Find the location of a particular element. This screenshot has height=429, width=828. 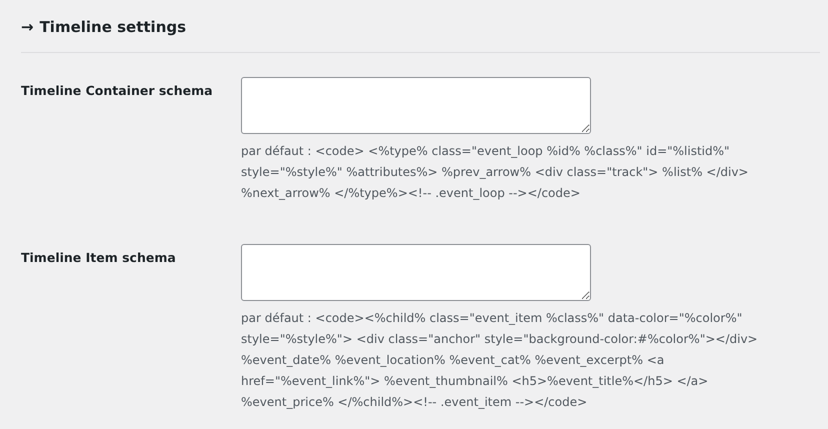

field-label: Timeline Container schema is located at coordinates (117, 91).